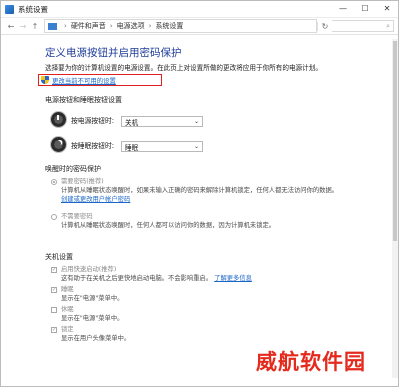 The height and width of the screenshot is (388, 400). Describe the element at coordinates (311, 362) in the screenshot. I see `watermark: 威航软件园` at that location.